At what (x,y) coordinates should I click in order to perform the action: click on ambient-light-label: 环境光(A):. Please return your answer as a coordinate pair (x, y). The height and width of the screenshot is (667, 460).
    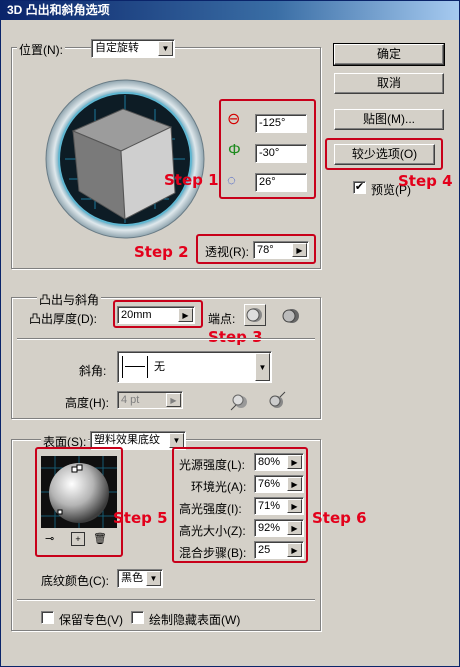
    Looking at the image, I should click on (219, 487).